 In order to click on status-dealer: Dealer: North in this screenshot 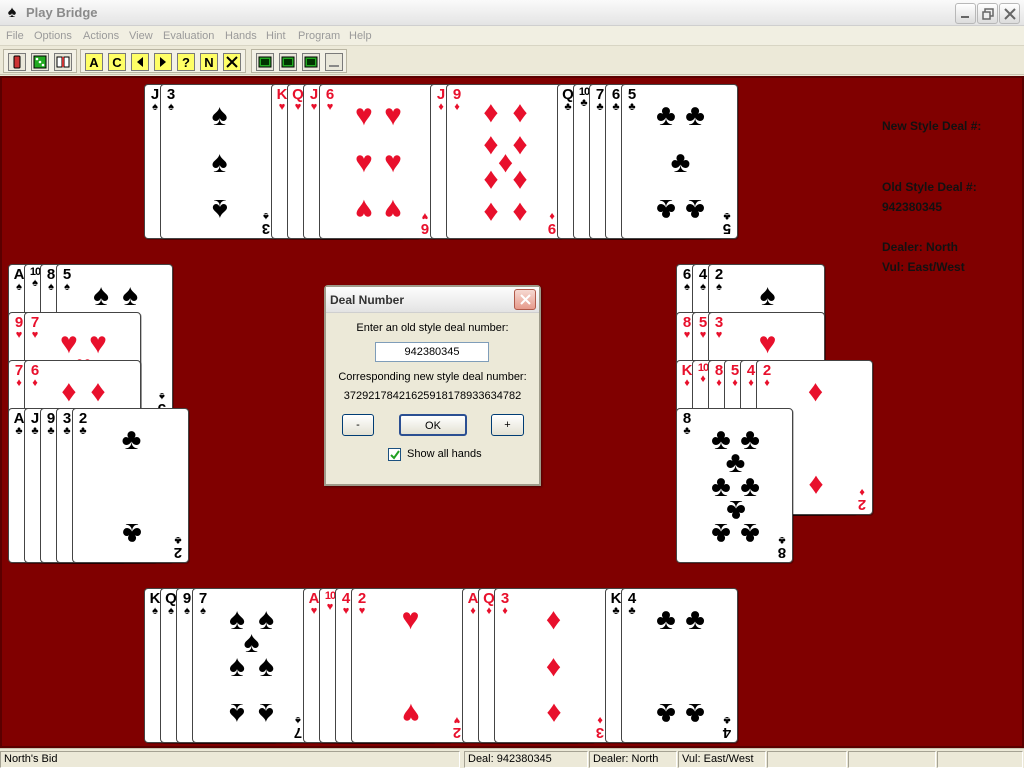, I will do `click(633, 759)`.